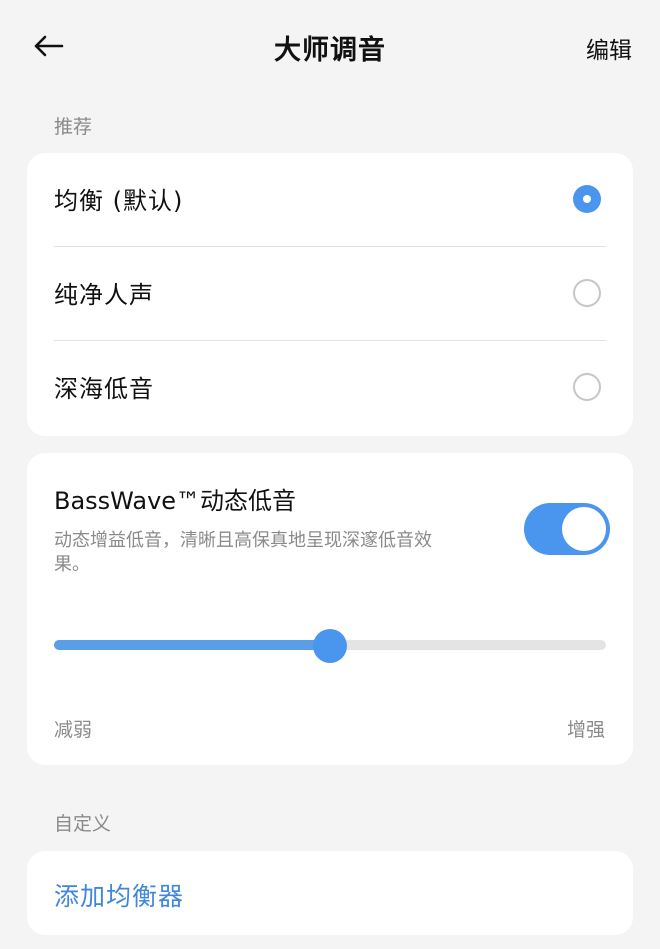  What do you see at coordinates (104, 389) in the screenshot?
I see `preset-label: 深海低音` at bounding box center [104, 389].